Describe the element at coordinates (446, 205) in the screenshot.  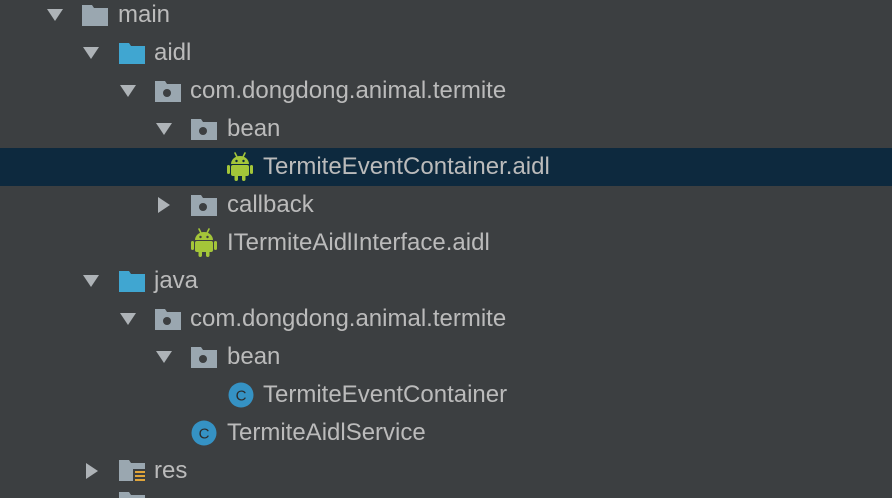
I see `tree-item-callback: callback` at that location.